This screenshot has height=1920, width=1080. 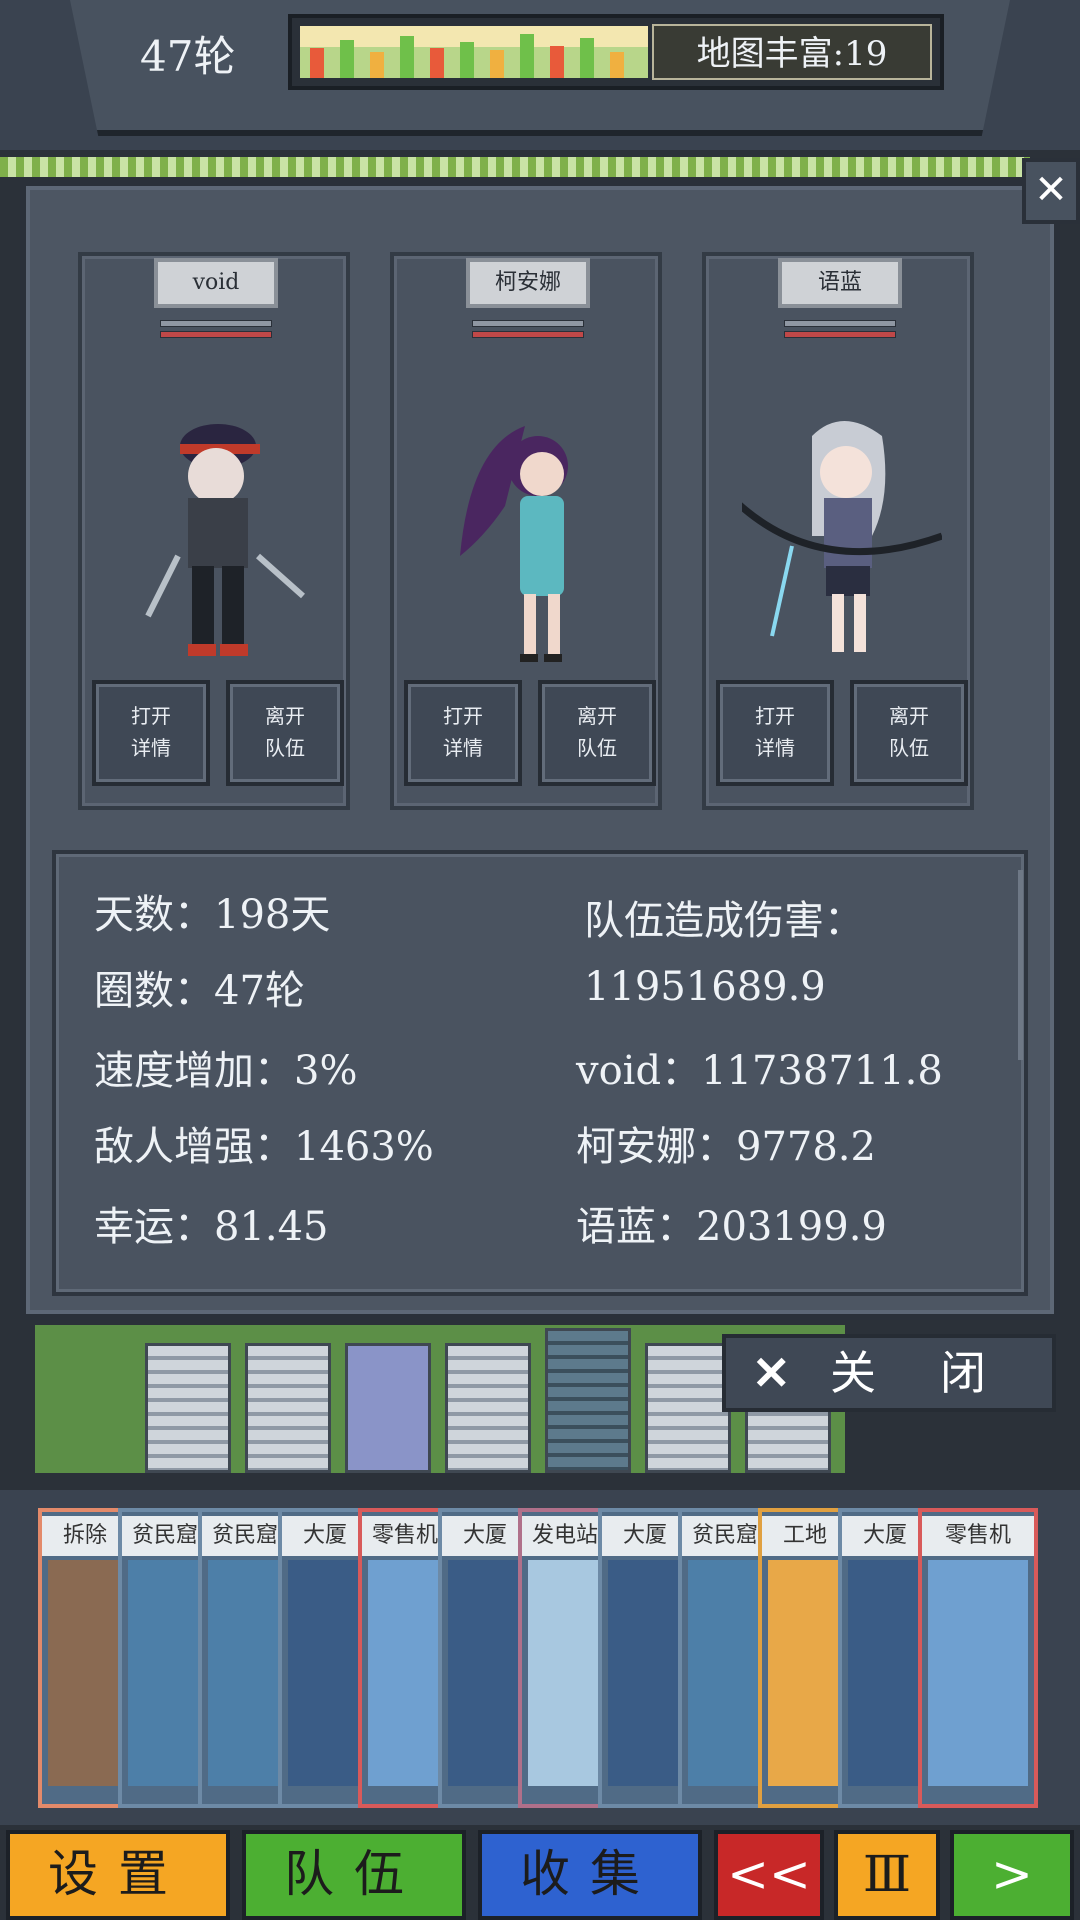 What do you see at coordinates (940, 1373) in the screenshot?
I see `close-button-label: 关闭` at bounding box center [940, 1373].